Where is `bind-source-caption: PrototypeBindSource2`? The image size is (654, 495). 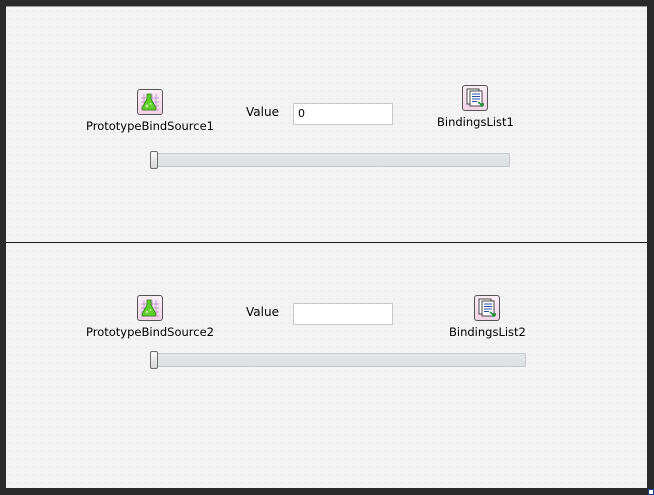 bind-source-caption: PrototypeBindSource2 is located at coordinates (150, 332).